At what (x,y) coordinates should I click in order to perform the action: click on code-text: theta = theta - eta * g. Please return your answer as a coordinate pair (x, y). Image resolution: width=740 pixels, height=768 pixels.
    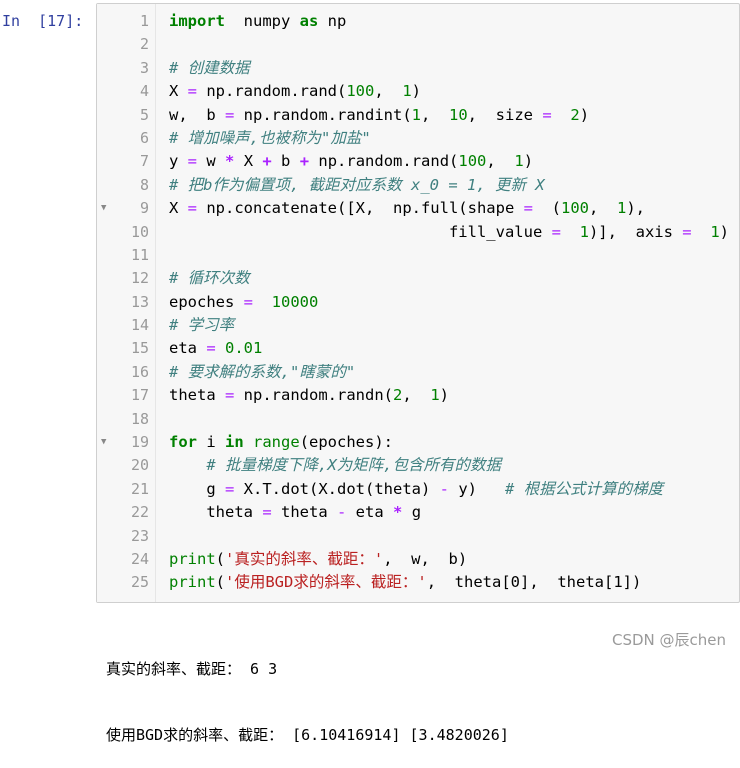
    Looking at the image, I should click on (295, 512).